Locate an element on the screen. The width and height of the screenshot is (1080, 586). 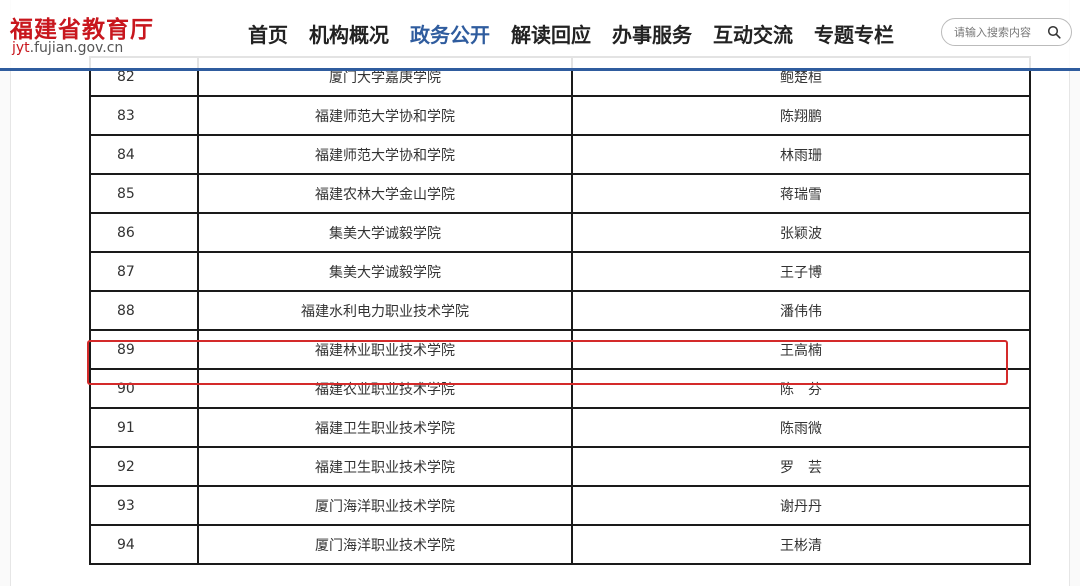
table-row: 93 厦门海洋职业技术学院 谢丹丹 is located at coordinates (560, 505).